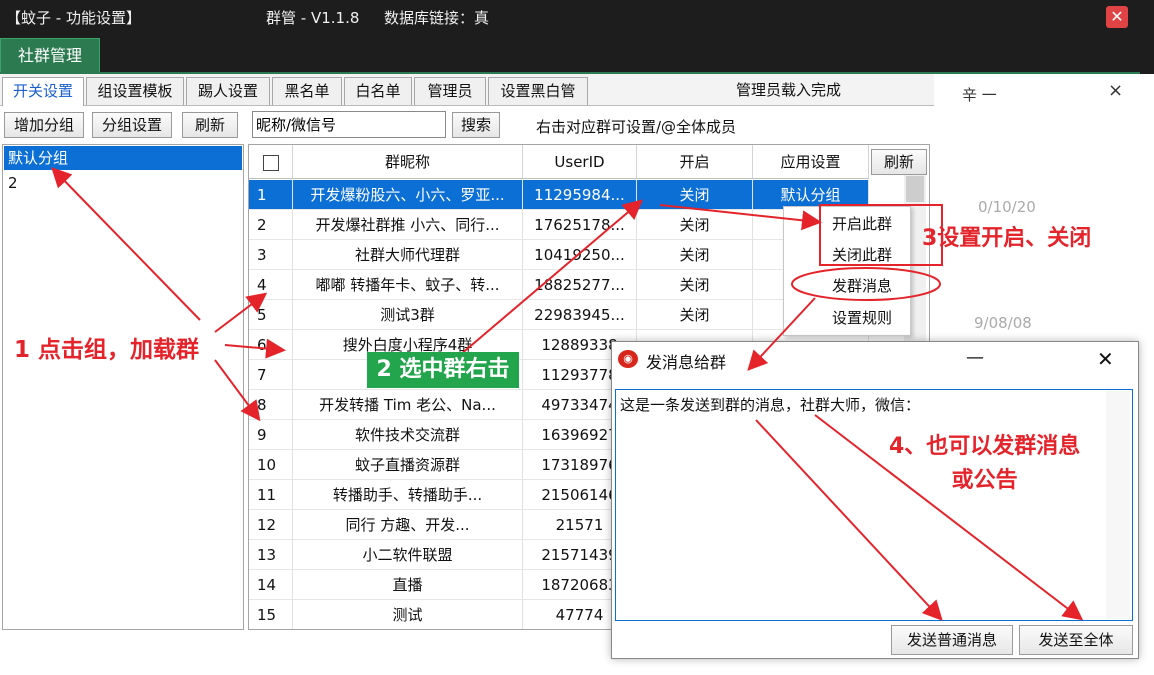 The height and width of the screenshot is (675, 1154). What do you see at coordinates (408, 255) in the screenshot?
I see `cell-group-name: 社群大师代理群` at bounding box center [408, 255].